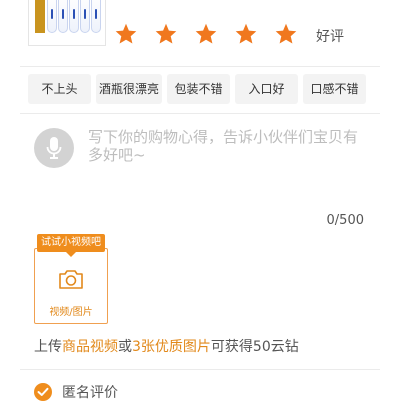  I want to click on hint-text: 或, so click(125, 347).